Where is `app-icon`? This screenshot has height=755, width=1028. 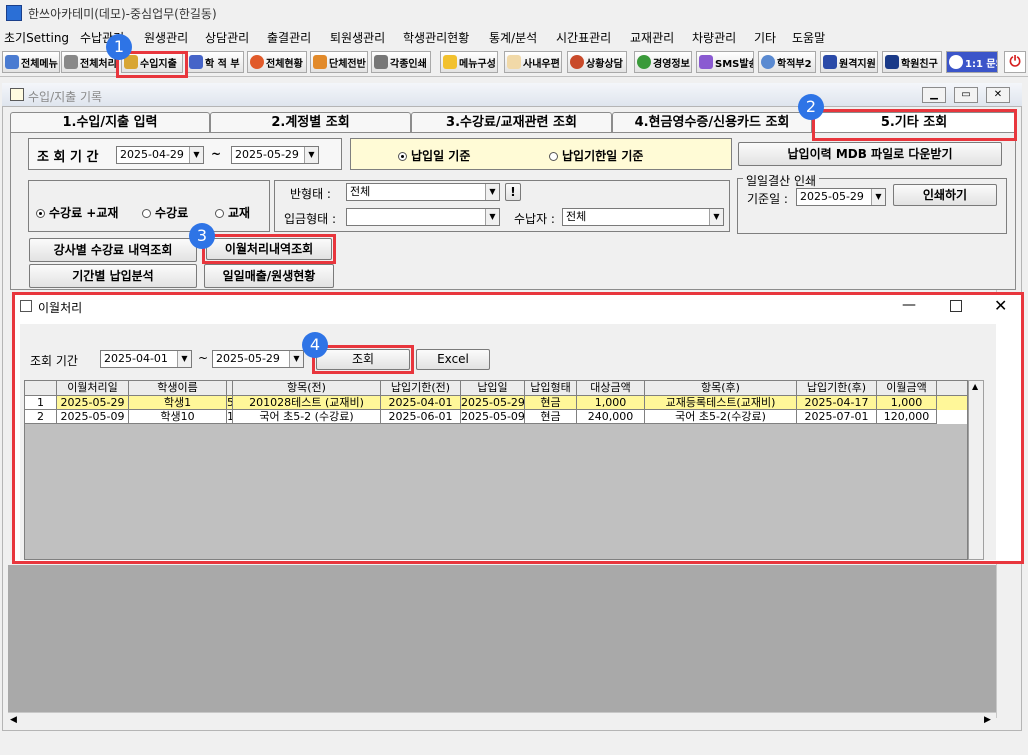
app-icon is located at coordinates (14, 13).